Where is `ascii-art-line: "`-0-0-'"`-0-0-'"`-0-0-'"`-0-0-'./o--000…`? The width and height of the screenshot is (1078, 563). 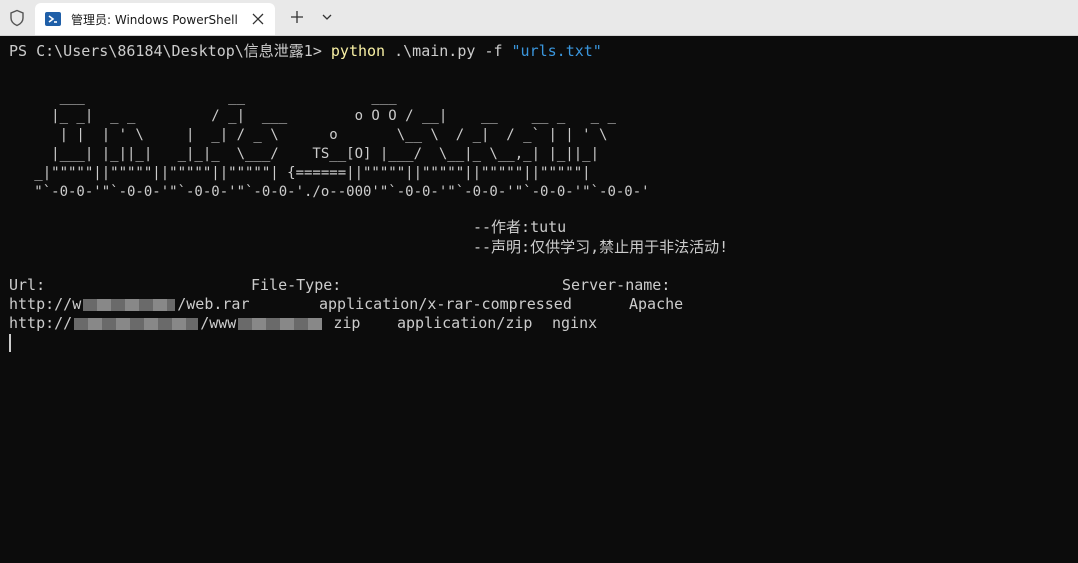 ascii-art-line: "`-0-0-'"`-0-0-'"`-0-0-'"`-0-0-'./o--000… is located at coordinates (329, 192).